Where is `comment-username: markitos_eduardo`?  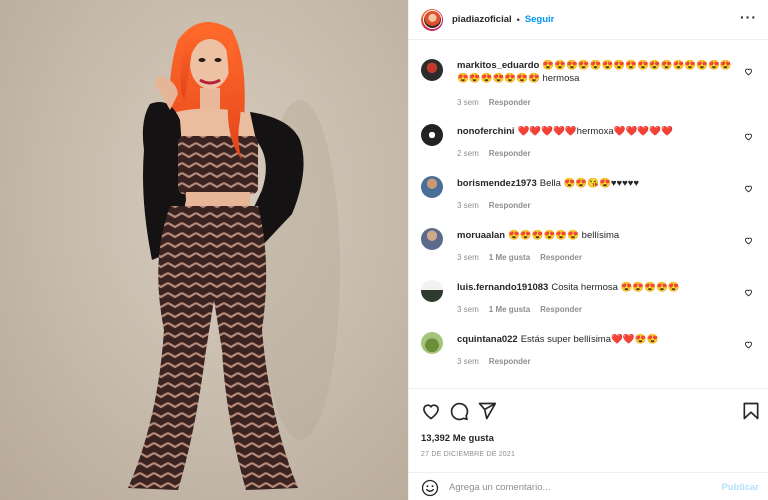
comment-username: markitos_eduardo is located at coordinates (498, 65).